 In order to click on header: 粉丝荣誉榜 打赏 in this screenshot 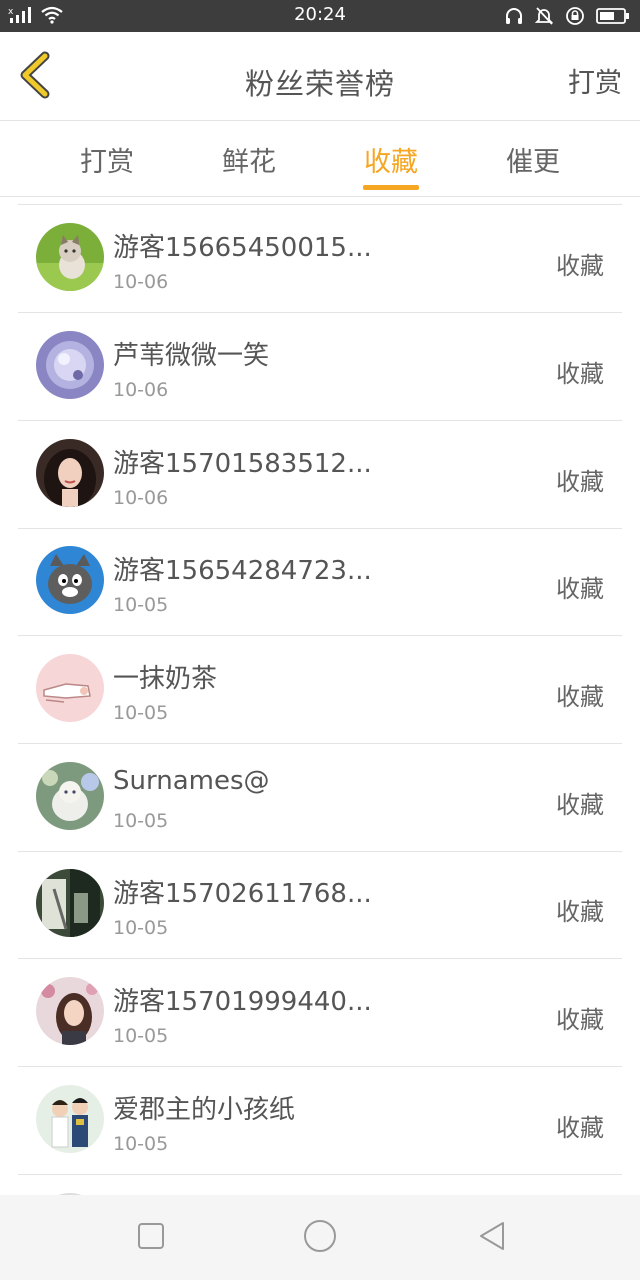, I will do `click(320, 76)`.